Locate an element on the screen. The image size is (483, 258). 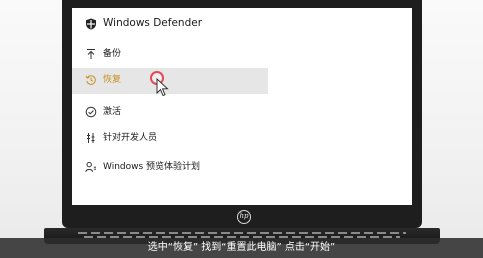
nav-item-activation: 激活 is located at coordinates (242, 113).